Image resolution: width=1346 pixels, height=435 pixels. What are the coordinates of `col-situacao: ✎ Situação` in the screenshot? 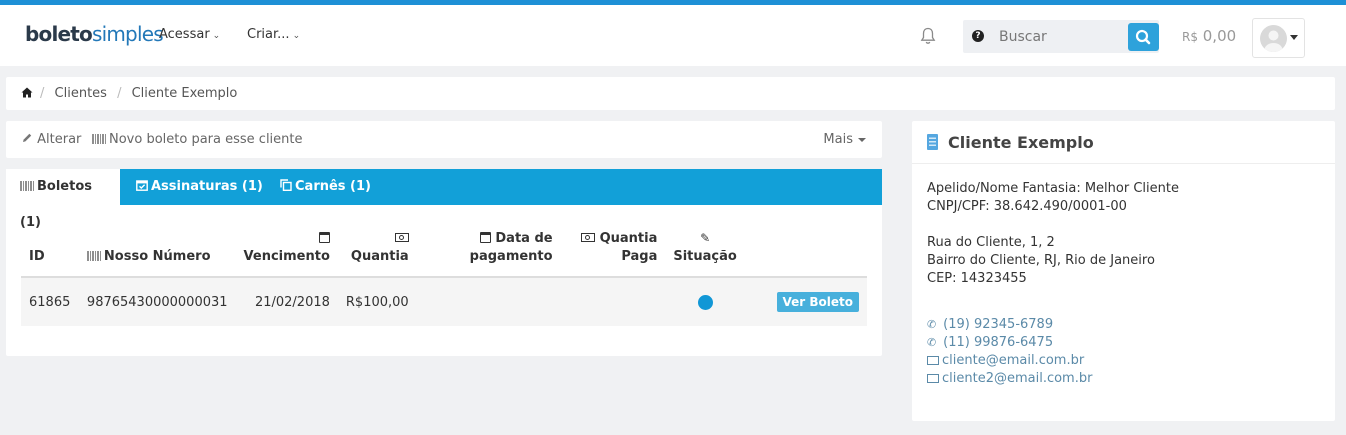 It's located at (705, 250).